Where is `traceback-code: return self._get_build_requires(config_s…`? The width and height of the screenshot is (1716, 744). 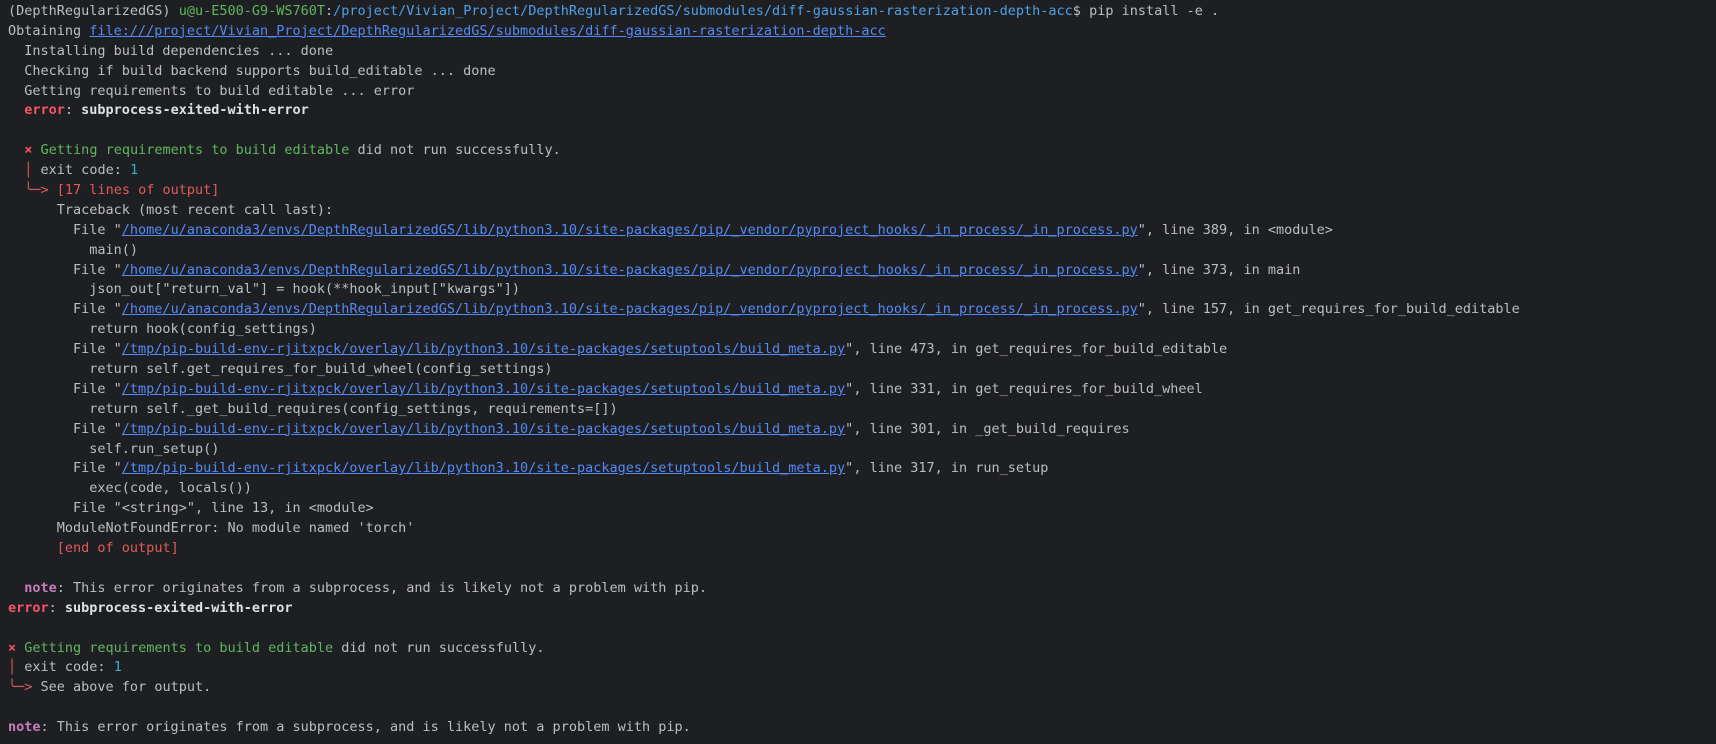
traceback-code: return self._get_build_requires(config_s… is located at coordinates (353, 408).